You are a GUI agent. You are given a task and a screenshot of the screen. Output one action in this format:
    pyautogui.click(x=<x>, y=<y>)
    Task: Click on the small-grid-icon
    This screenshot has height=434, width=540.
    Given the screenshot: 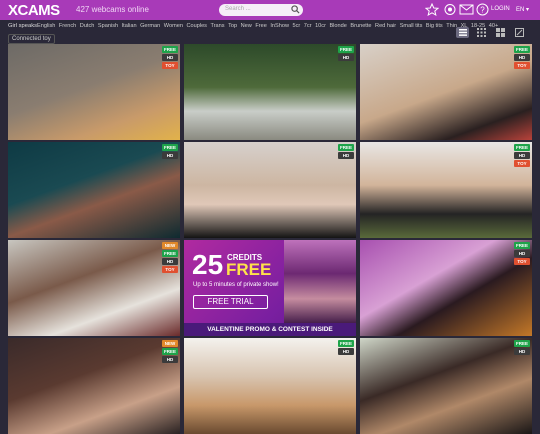 What is the action you would take?
    pyautogui.click(x=481, y=32)
    